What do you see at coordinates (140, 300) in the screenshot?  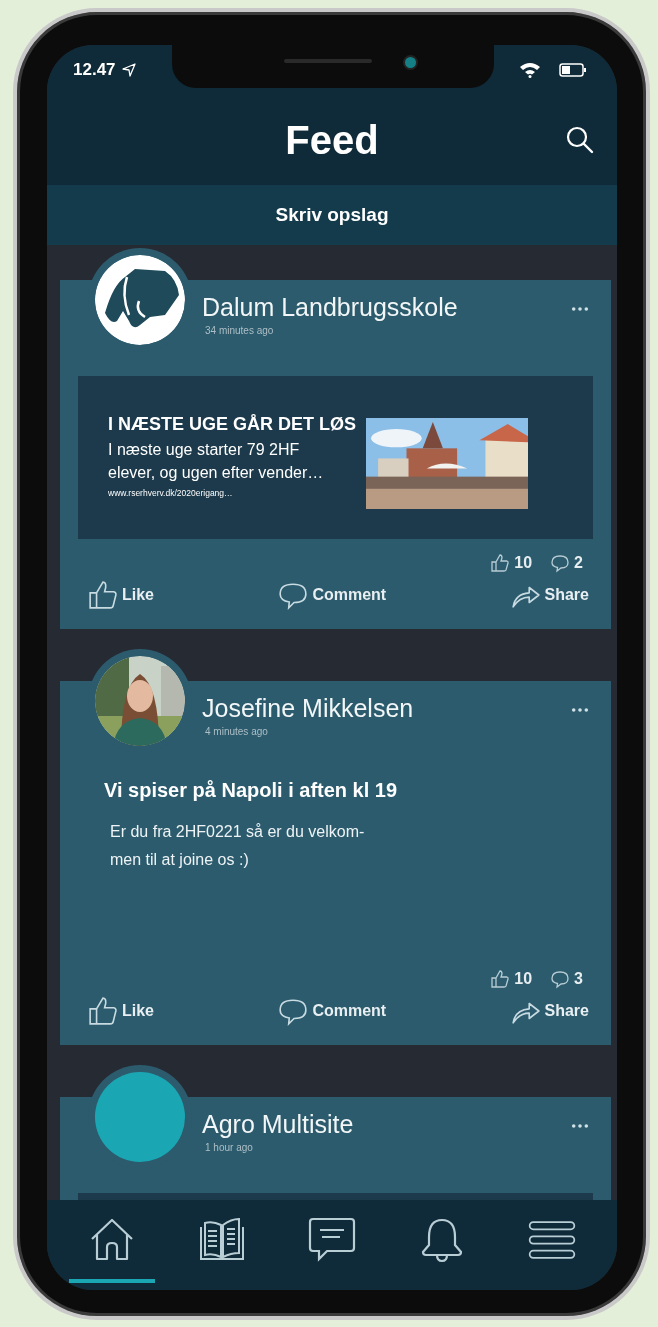 I see `animal-logo-icon` at bounding box center [140, 300].